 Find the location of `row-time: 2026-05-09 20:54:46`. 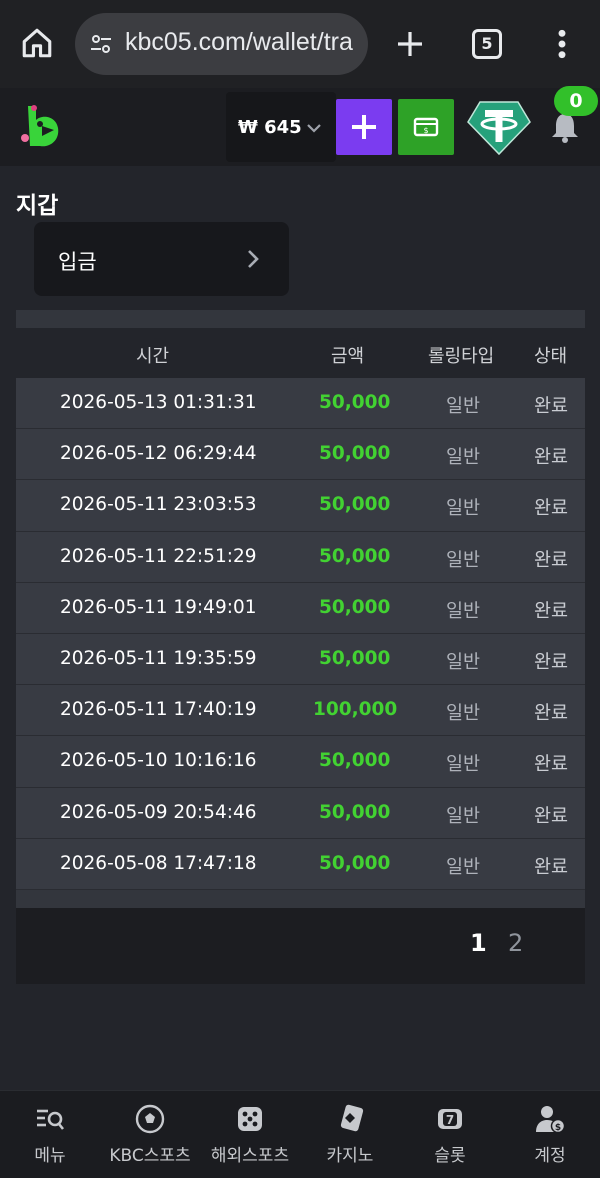

row-time: 2026-05-09 20:54:46 is located at coordinates (158, 812).